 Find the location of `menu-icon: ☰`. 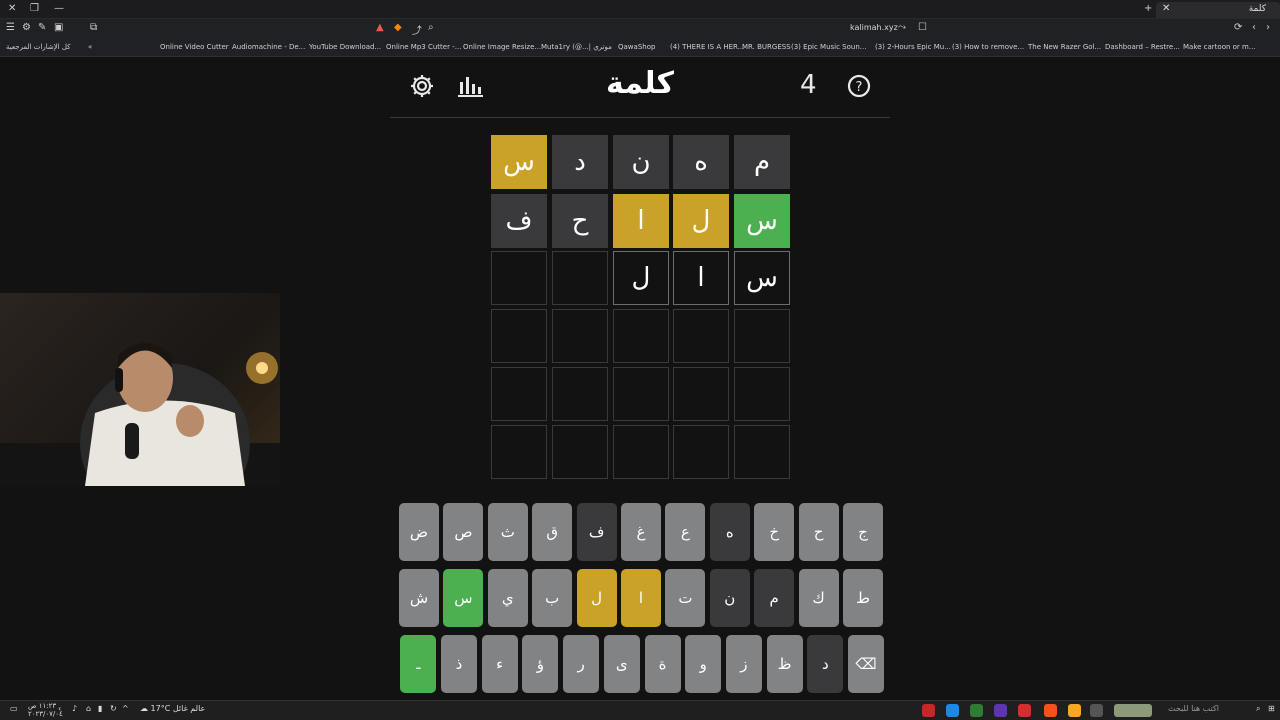

menu-icon: ☰ is located at coordinates (10, 27).